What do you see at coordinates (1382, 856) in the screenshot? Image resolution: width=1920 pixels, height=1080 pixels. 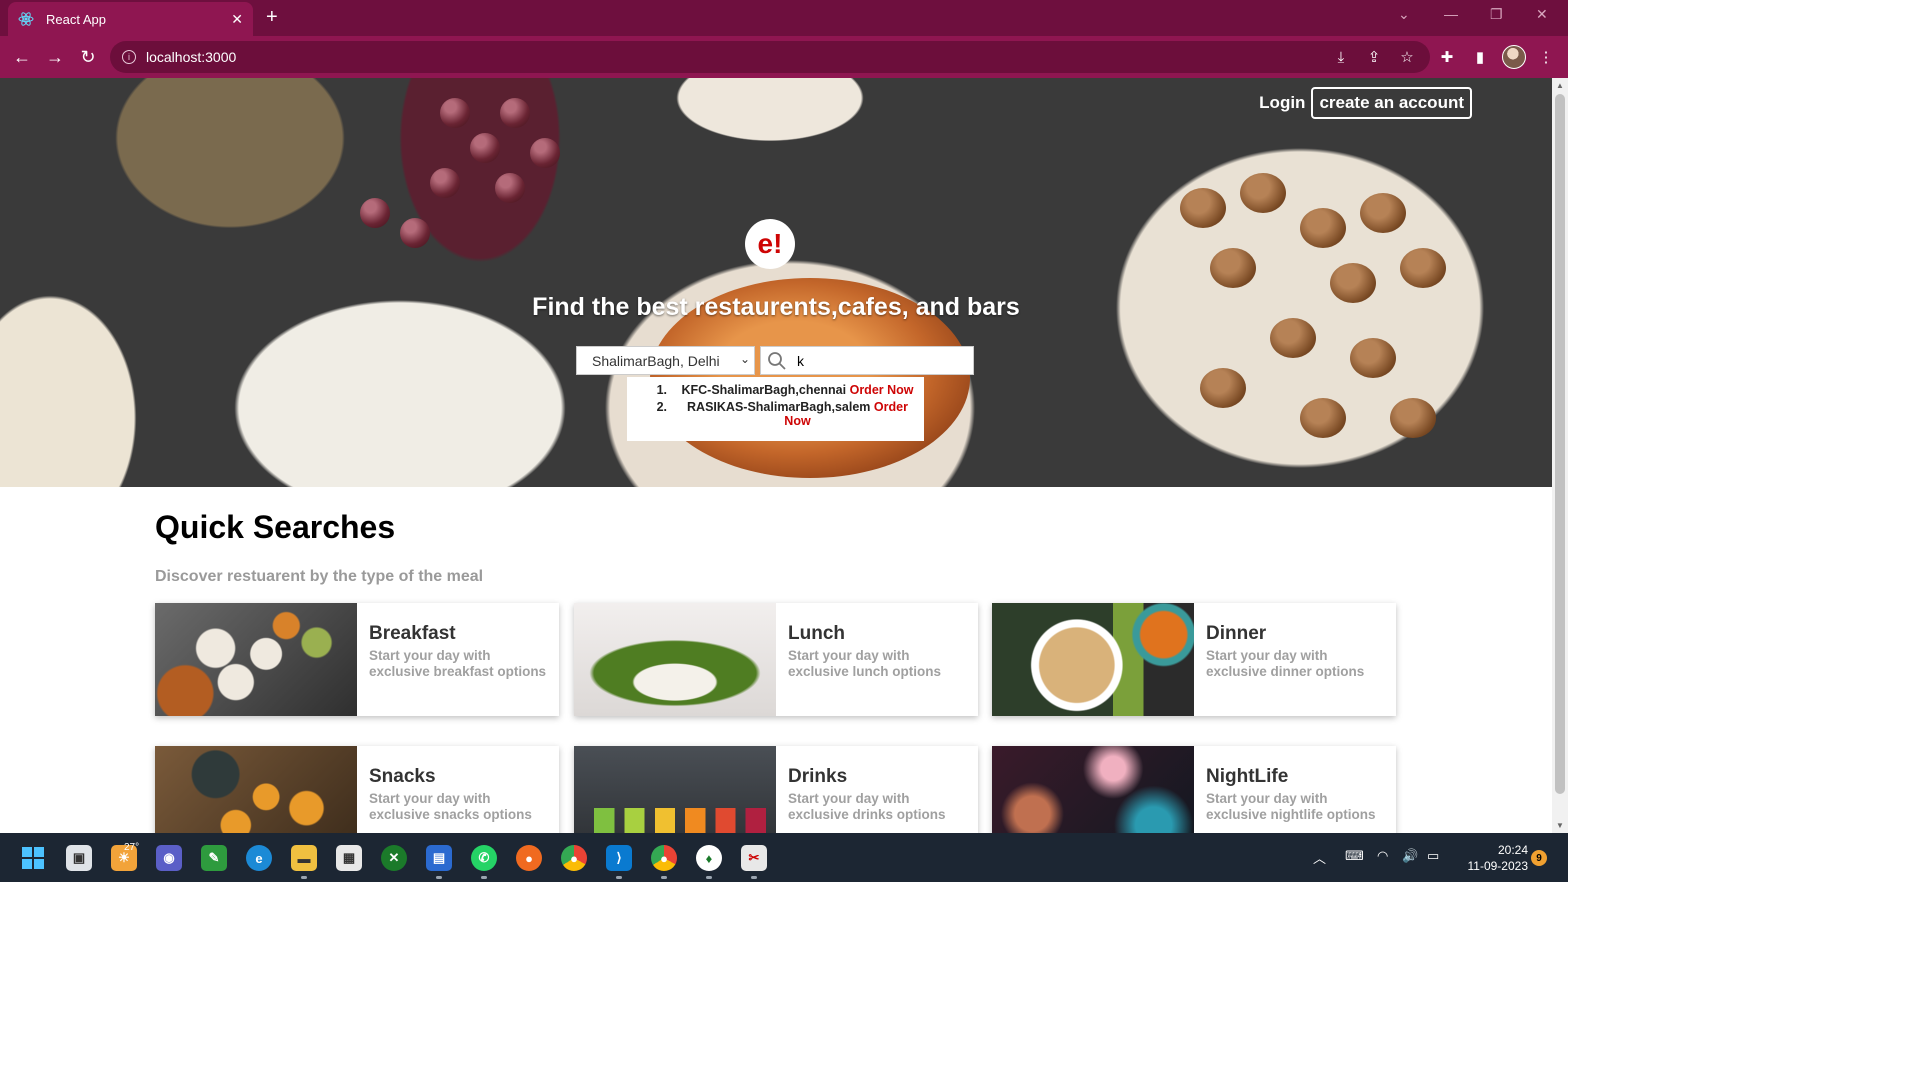 I see `wifi-icon: ◠` at bounding box center [1382, 856].